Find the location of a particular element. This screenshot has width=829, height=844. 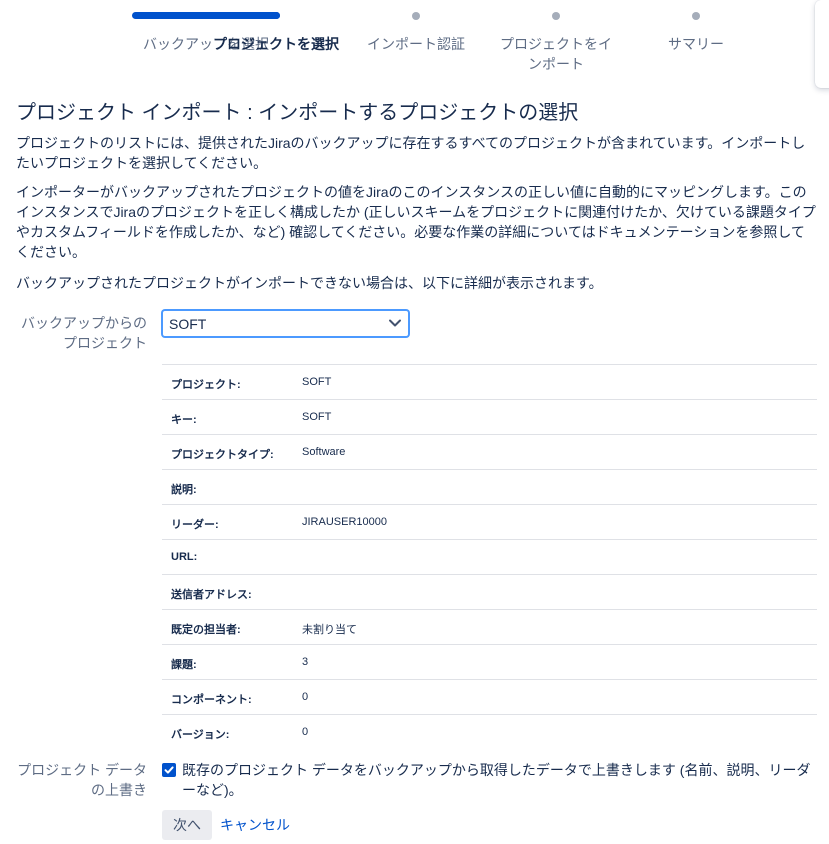

page-title: プロジェクト インポート : インポートするプロジェクトの選択 is located at coordinates (297, 113).